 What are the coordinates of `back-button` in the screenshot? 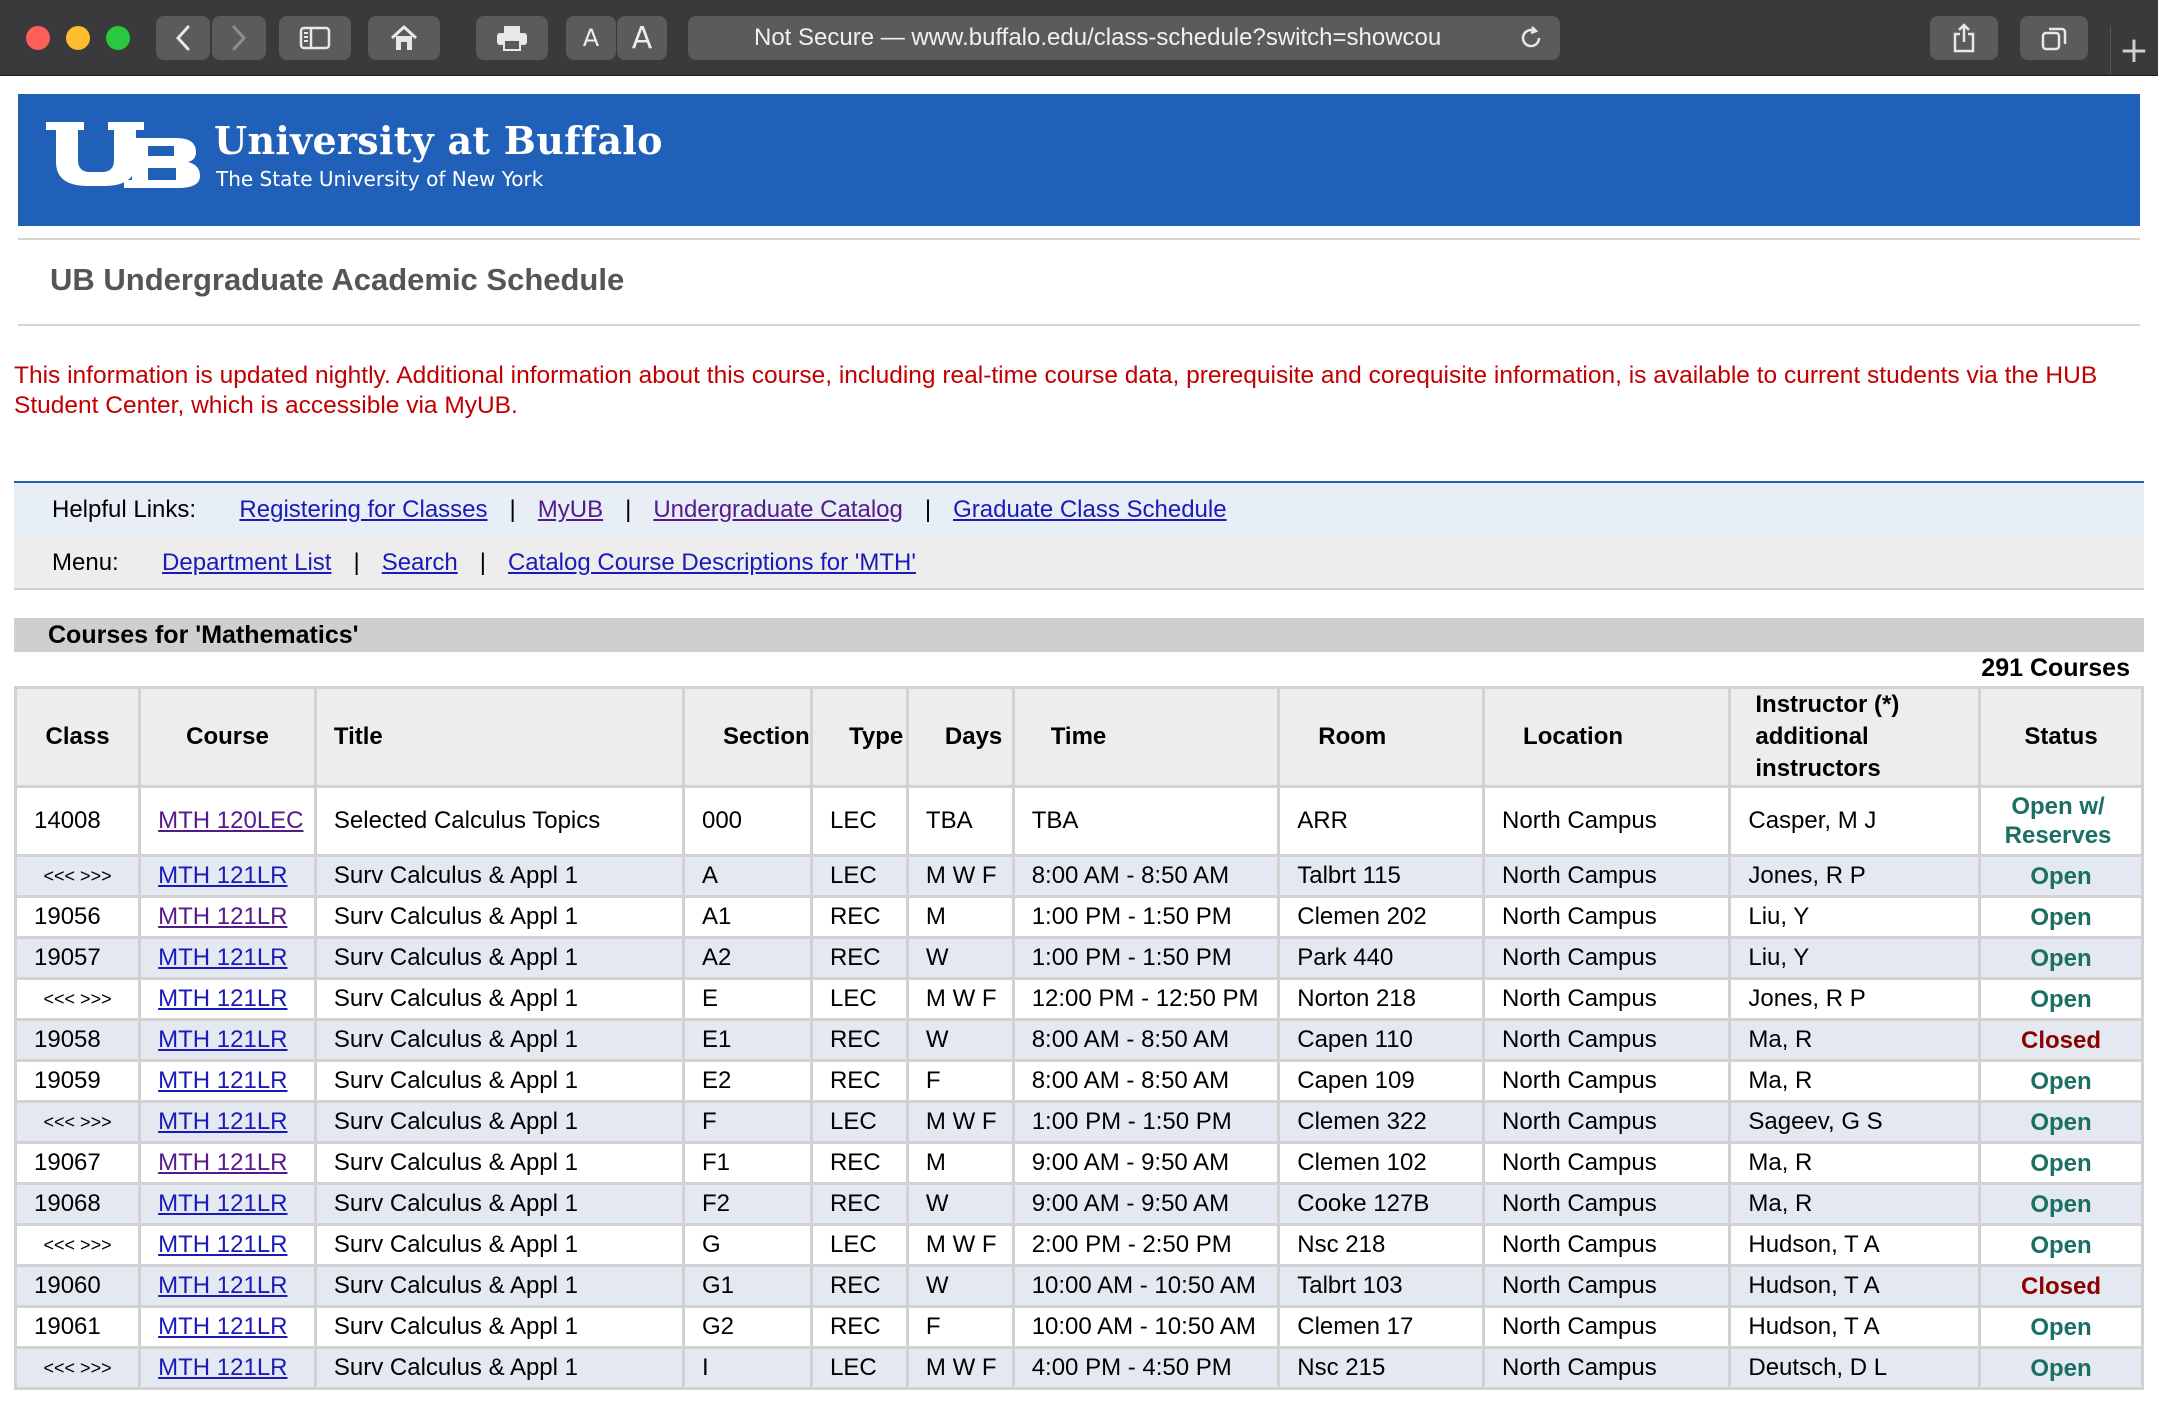 It's located at (183, 38).